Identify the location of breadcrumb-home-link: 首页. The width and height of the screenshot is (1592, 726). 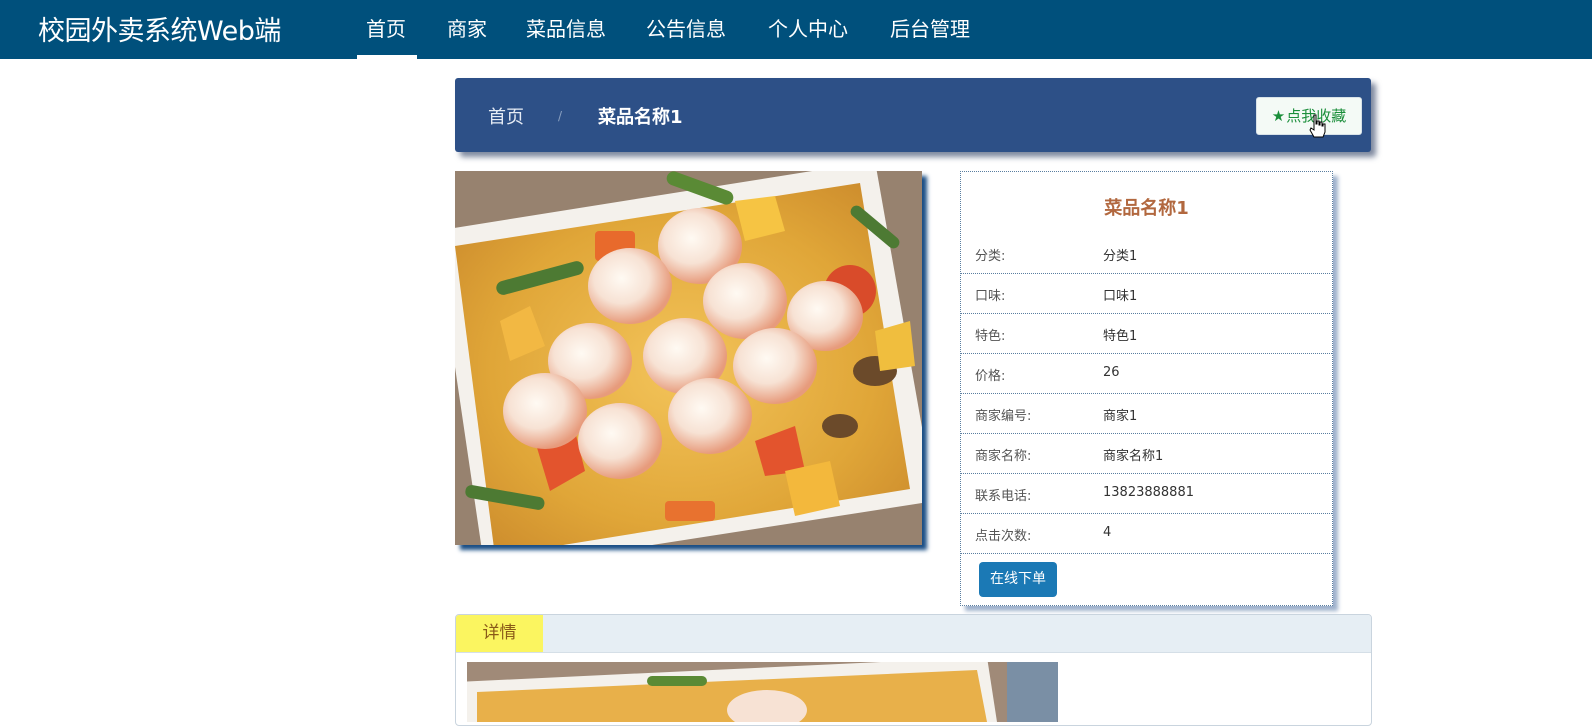
(506, 116).